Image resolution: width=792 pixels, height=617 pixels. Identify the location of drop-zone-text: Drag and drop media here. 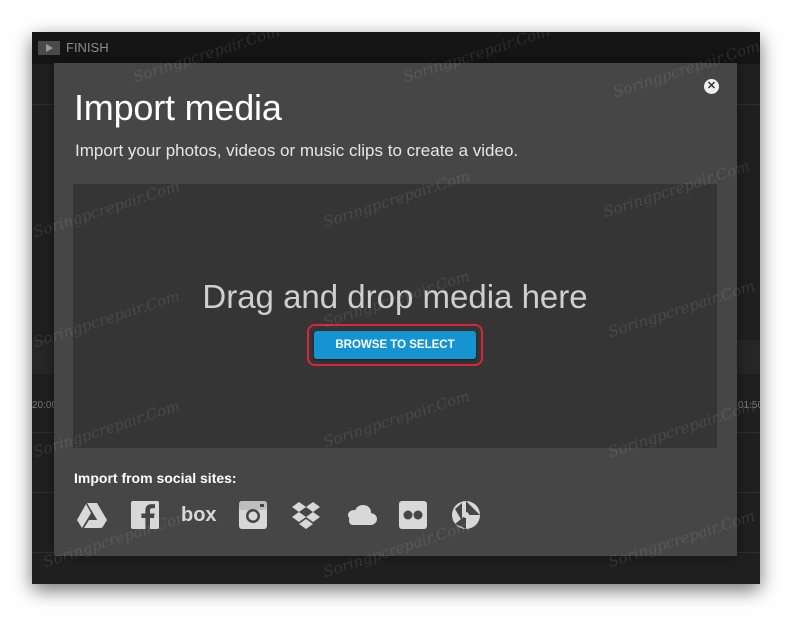
(395, 296).